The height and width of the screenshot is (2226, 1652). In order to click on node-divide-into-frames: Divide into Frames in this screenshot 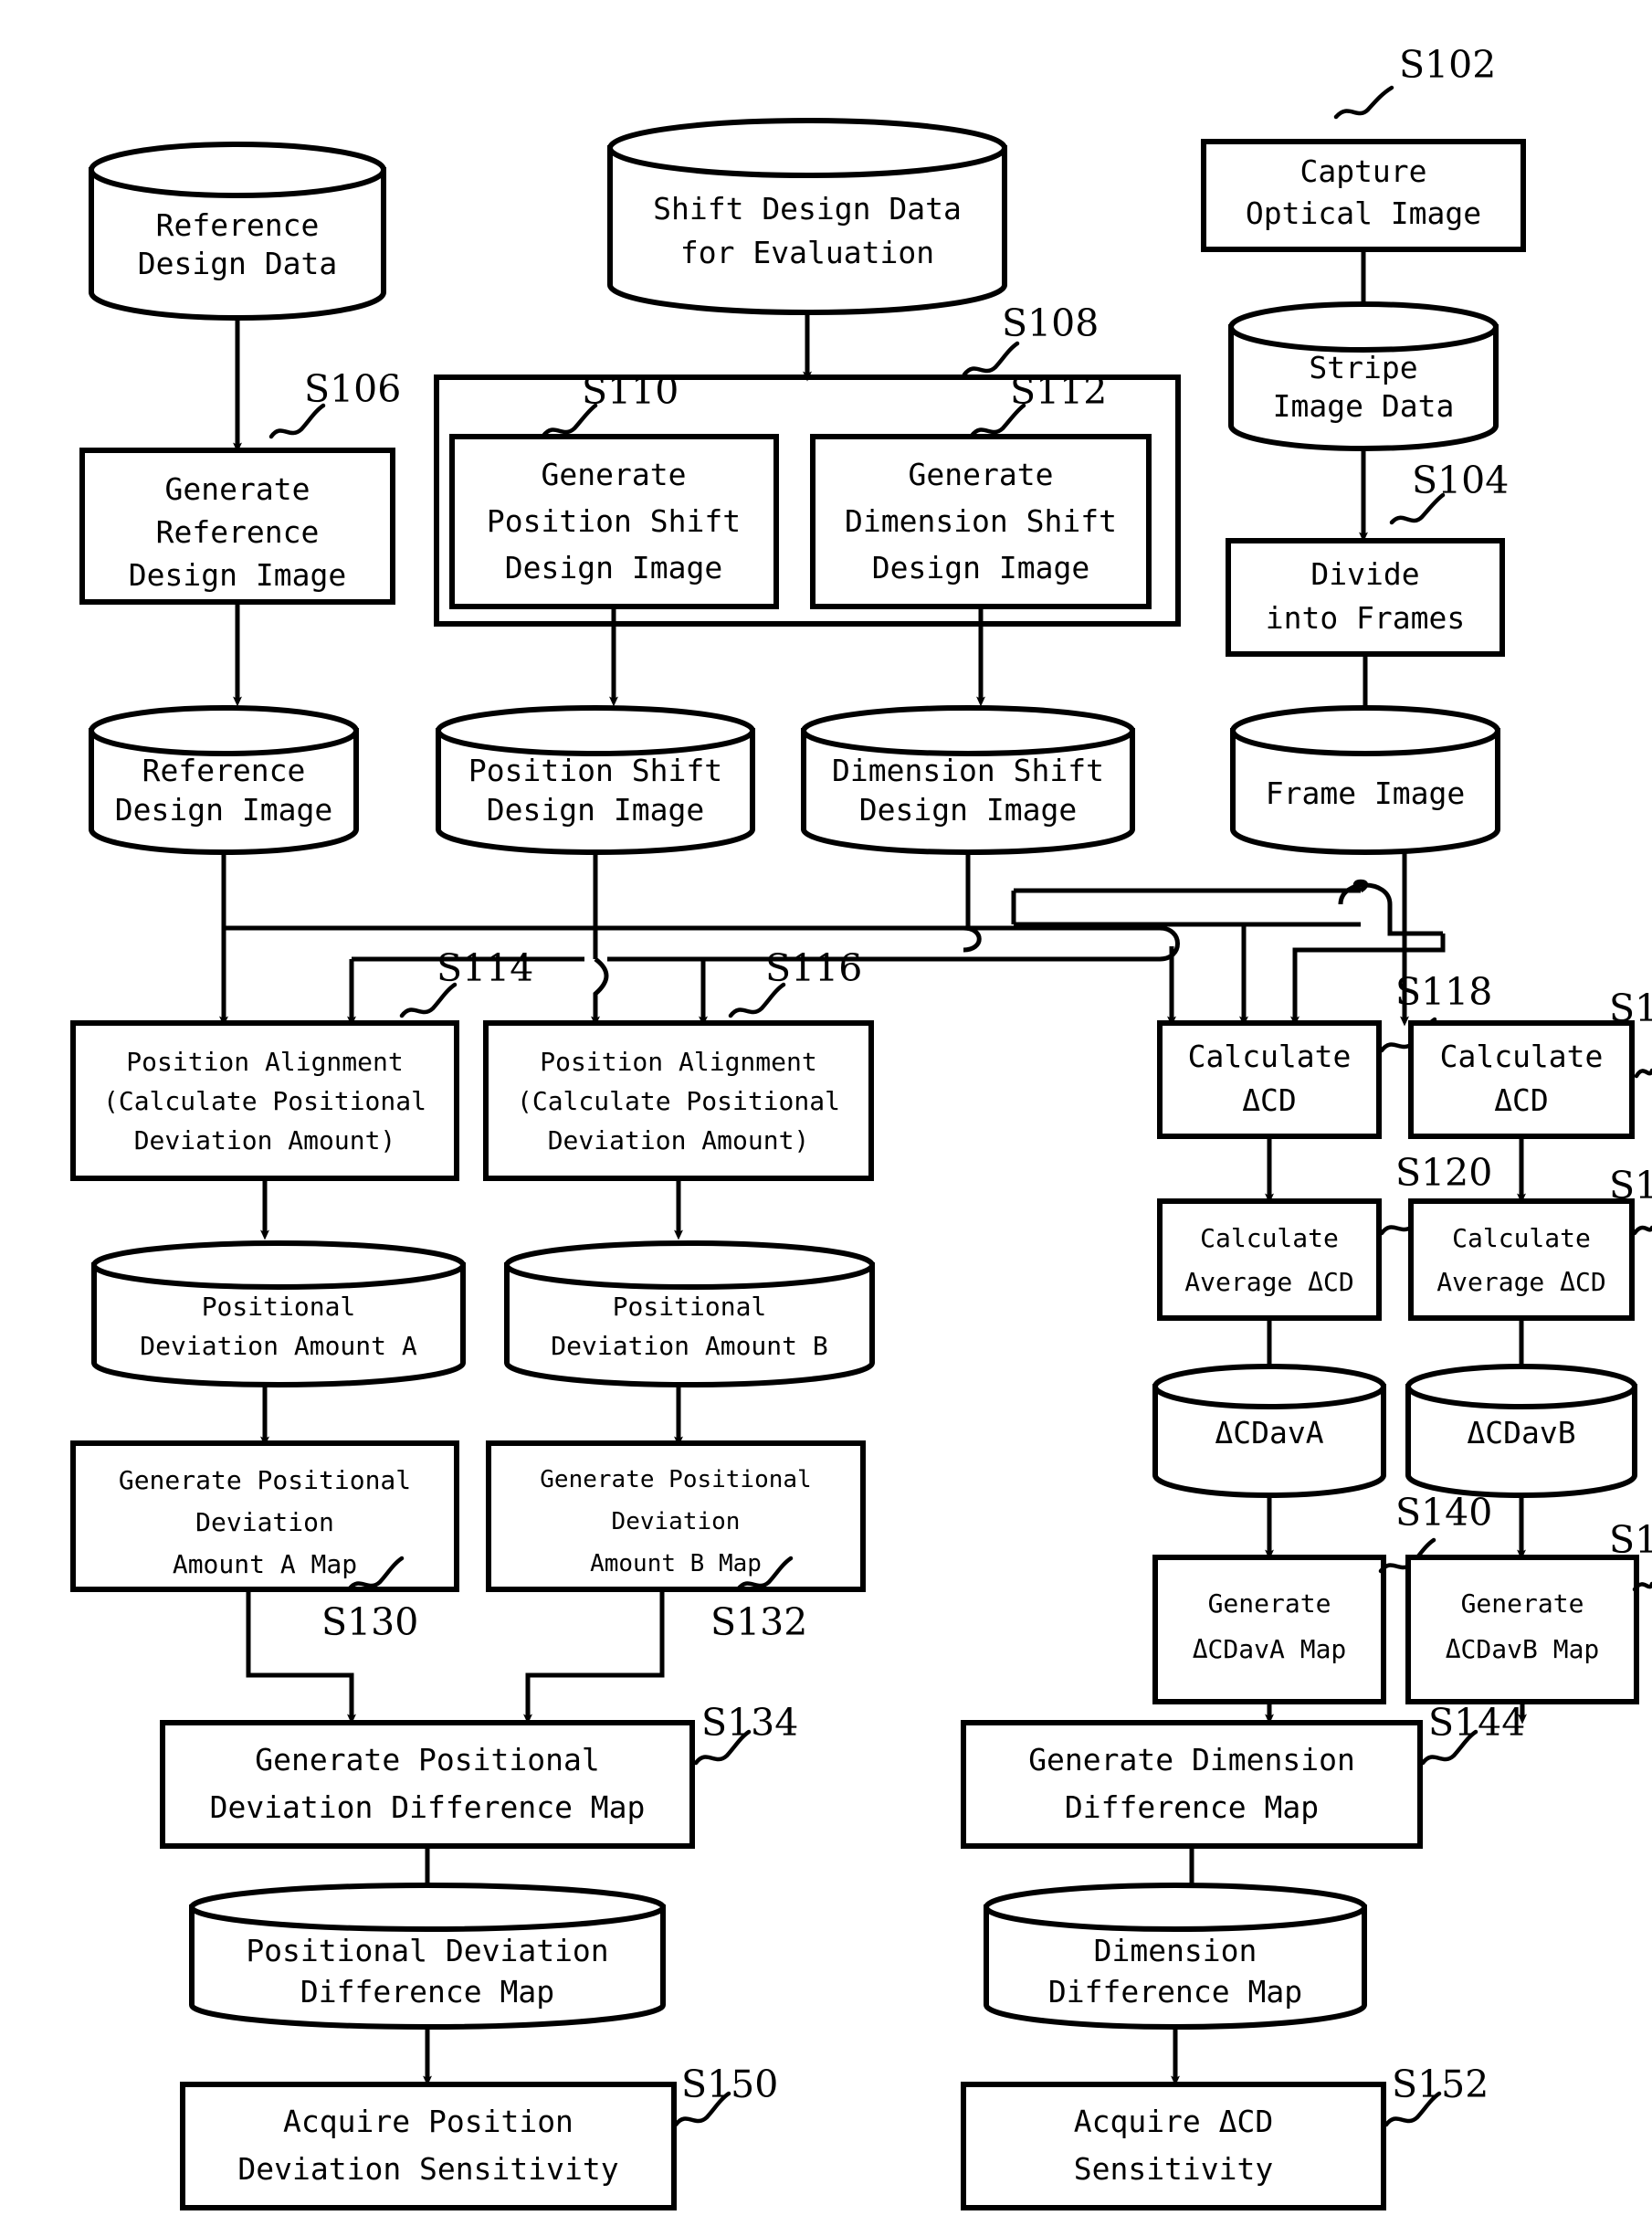, I will do `click(1365, 597)`.